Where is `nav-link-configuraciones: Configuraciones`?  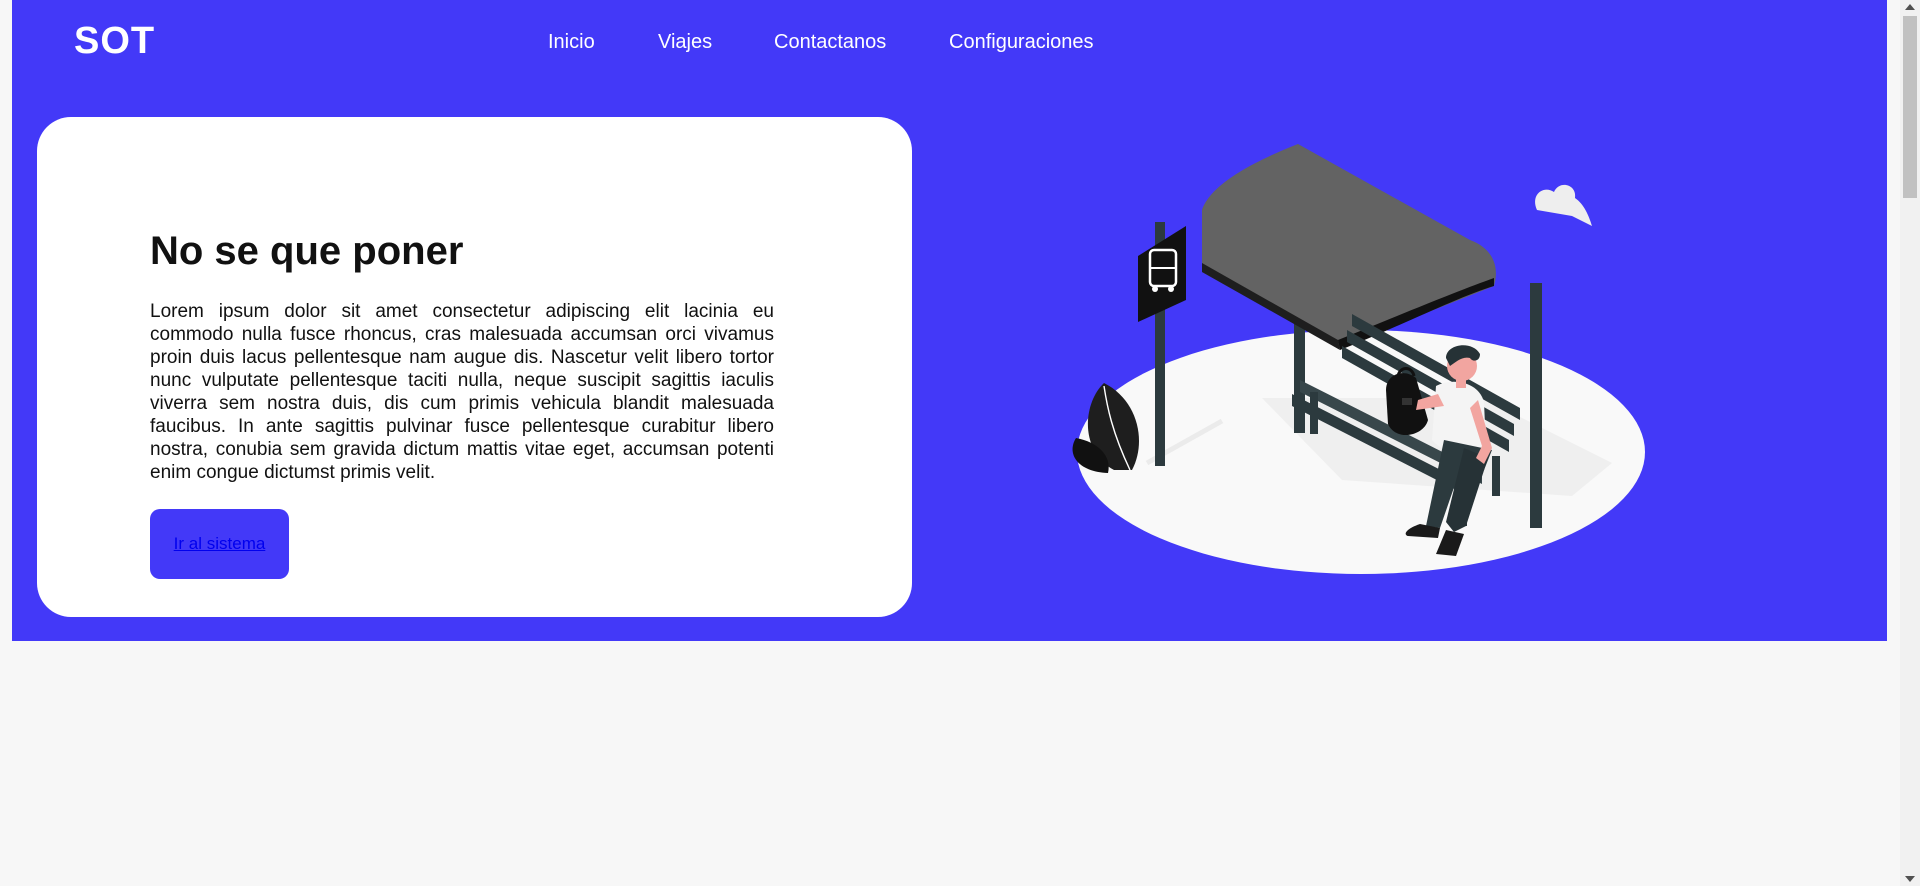
nav-link-configuraciones: Configuraciones is located at coordinates (1021, 42).